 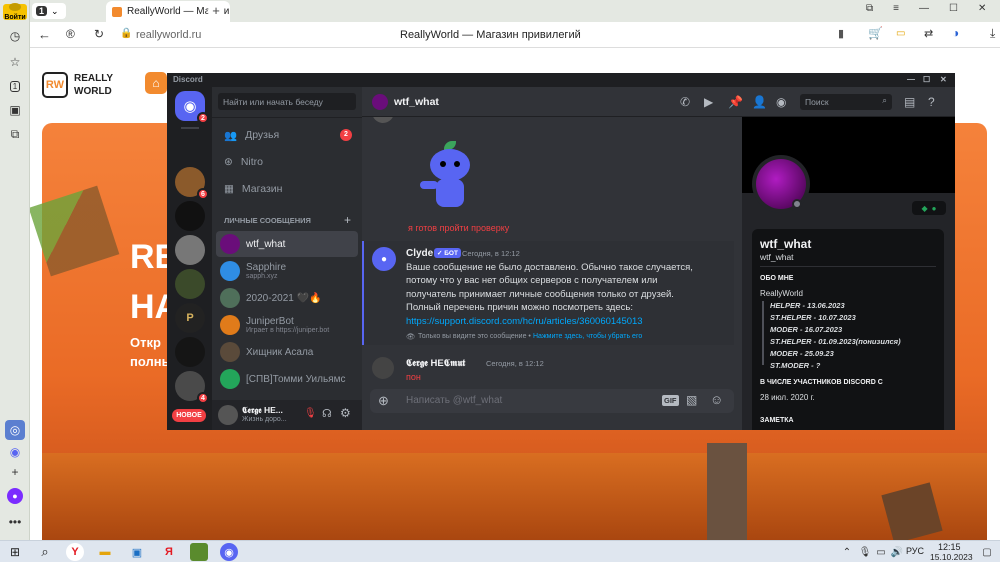 What do you see at coordinates (287, 135) in the screenshot?
I see `nav-friends: 👥 Друзья 2` at bounding box center [287, 135].